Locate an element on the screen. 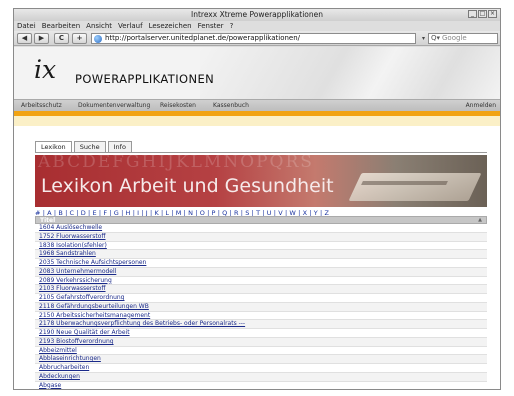 This screenshot has height=396, width=514. nav-arbeitsschutz: Arbeitsschutz is located at coordinates (41, 105).